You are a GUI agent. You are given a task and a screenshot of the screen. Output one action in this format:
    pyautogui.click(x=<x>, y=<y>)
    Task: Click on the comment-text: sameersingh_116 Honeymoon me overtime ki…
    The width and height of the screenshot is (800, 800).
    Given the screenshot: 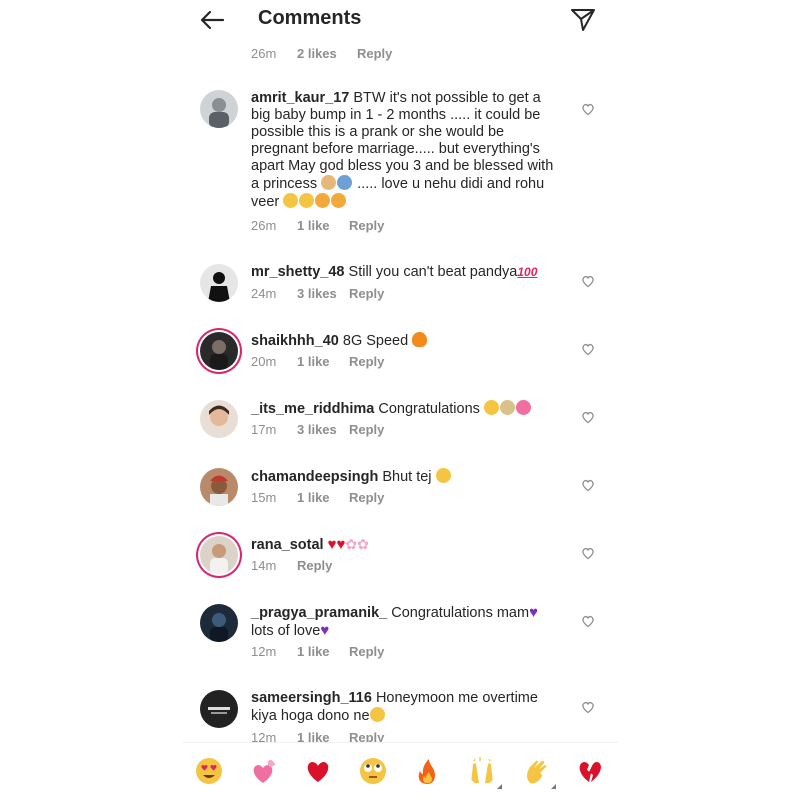 What is the action you would take?
    pyautogui.click(x=406, y=707)
    